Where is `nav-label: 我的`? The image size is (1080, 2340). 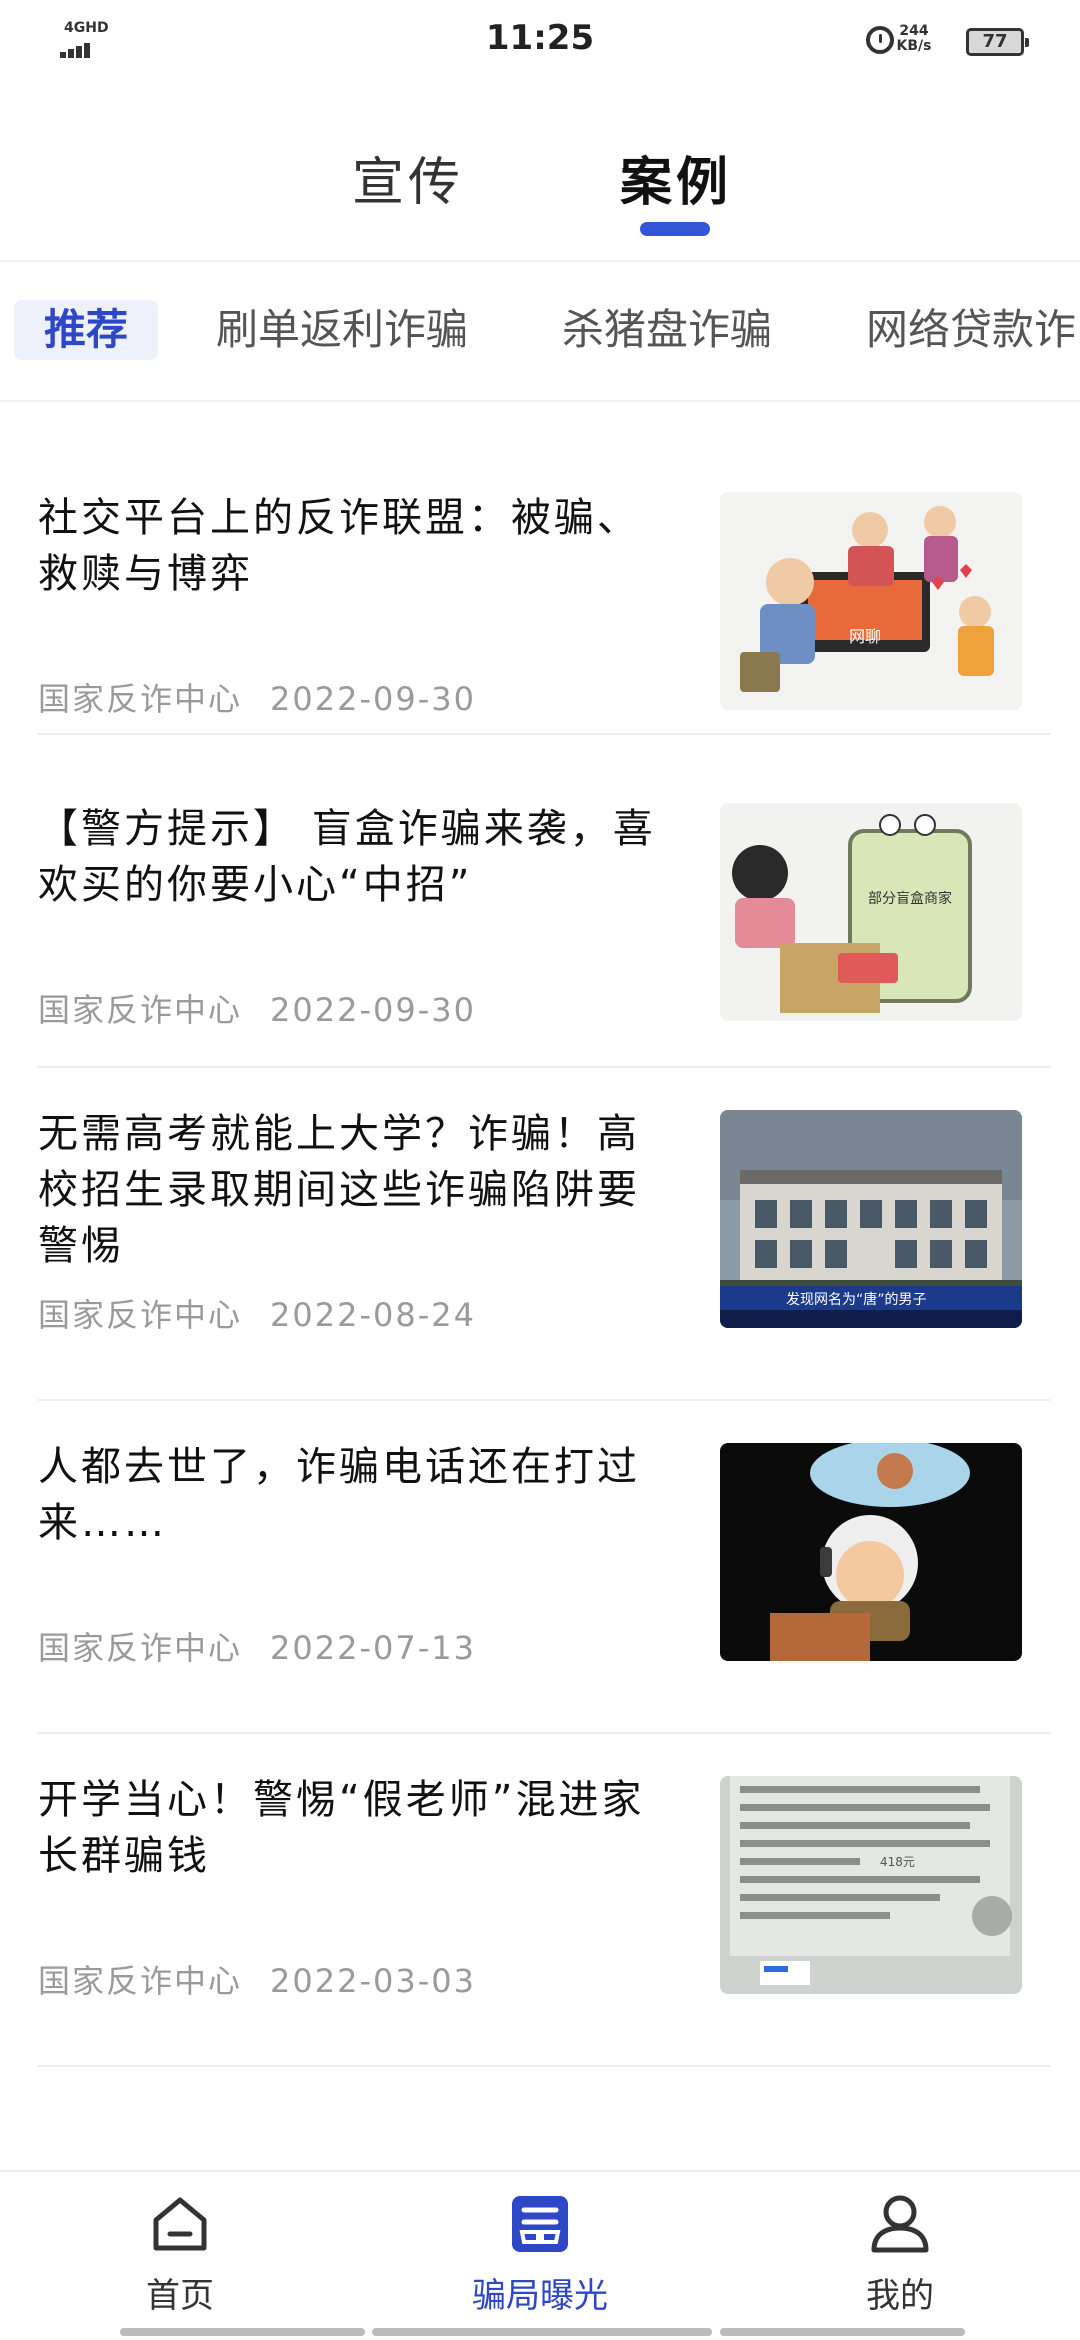
nav-label: 我的 is located at coordinates (900, 2296).